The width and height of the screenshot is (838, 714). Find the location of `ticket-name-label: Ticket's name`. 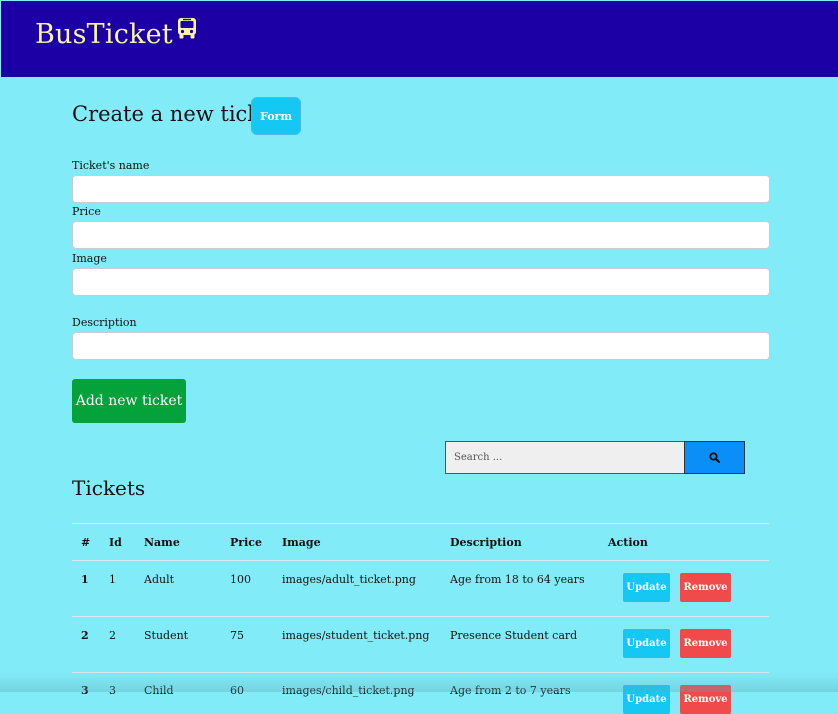

ticket-name-label: Ticket's name is located at coordinates (111, 165).